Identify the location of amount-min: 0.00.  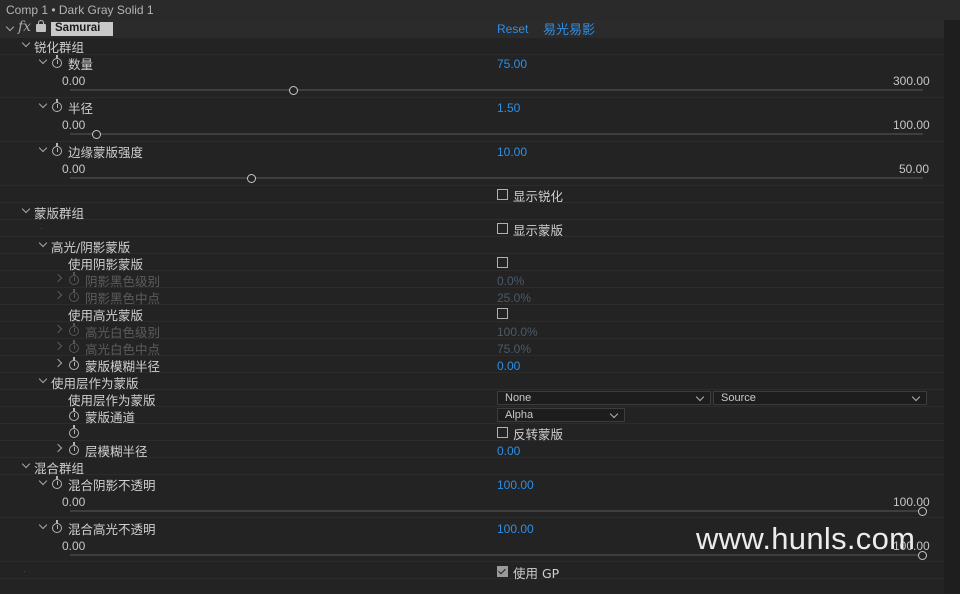
(74, 81).